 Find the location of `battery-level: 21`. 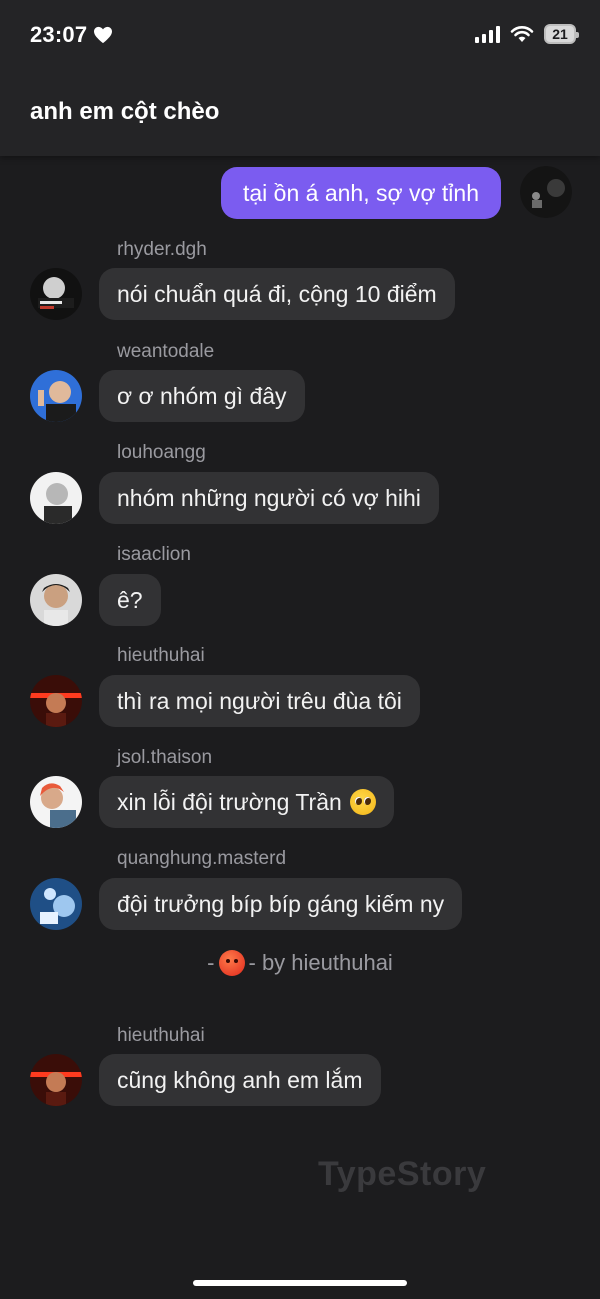

battery-level: 21 is located at coordinates (560, 34).